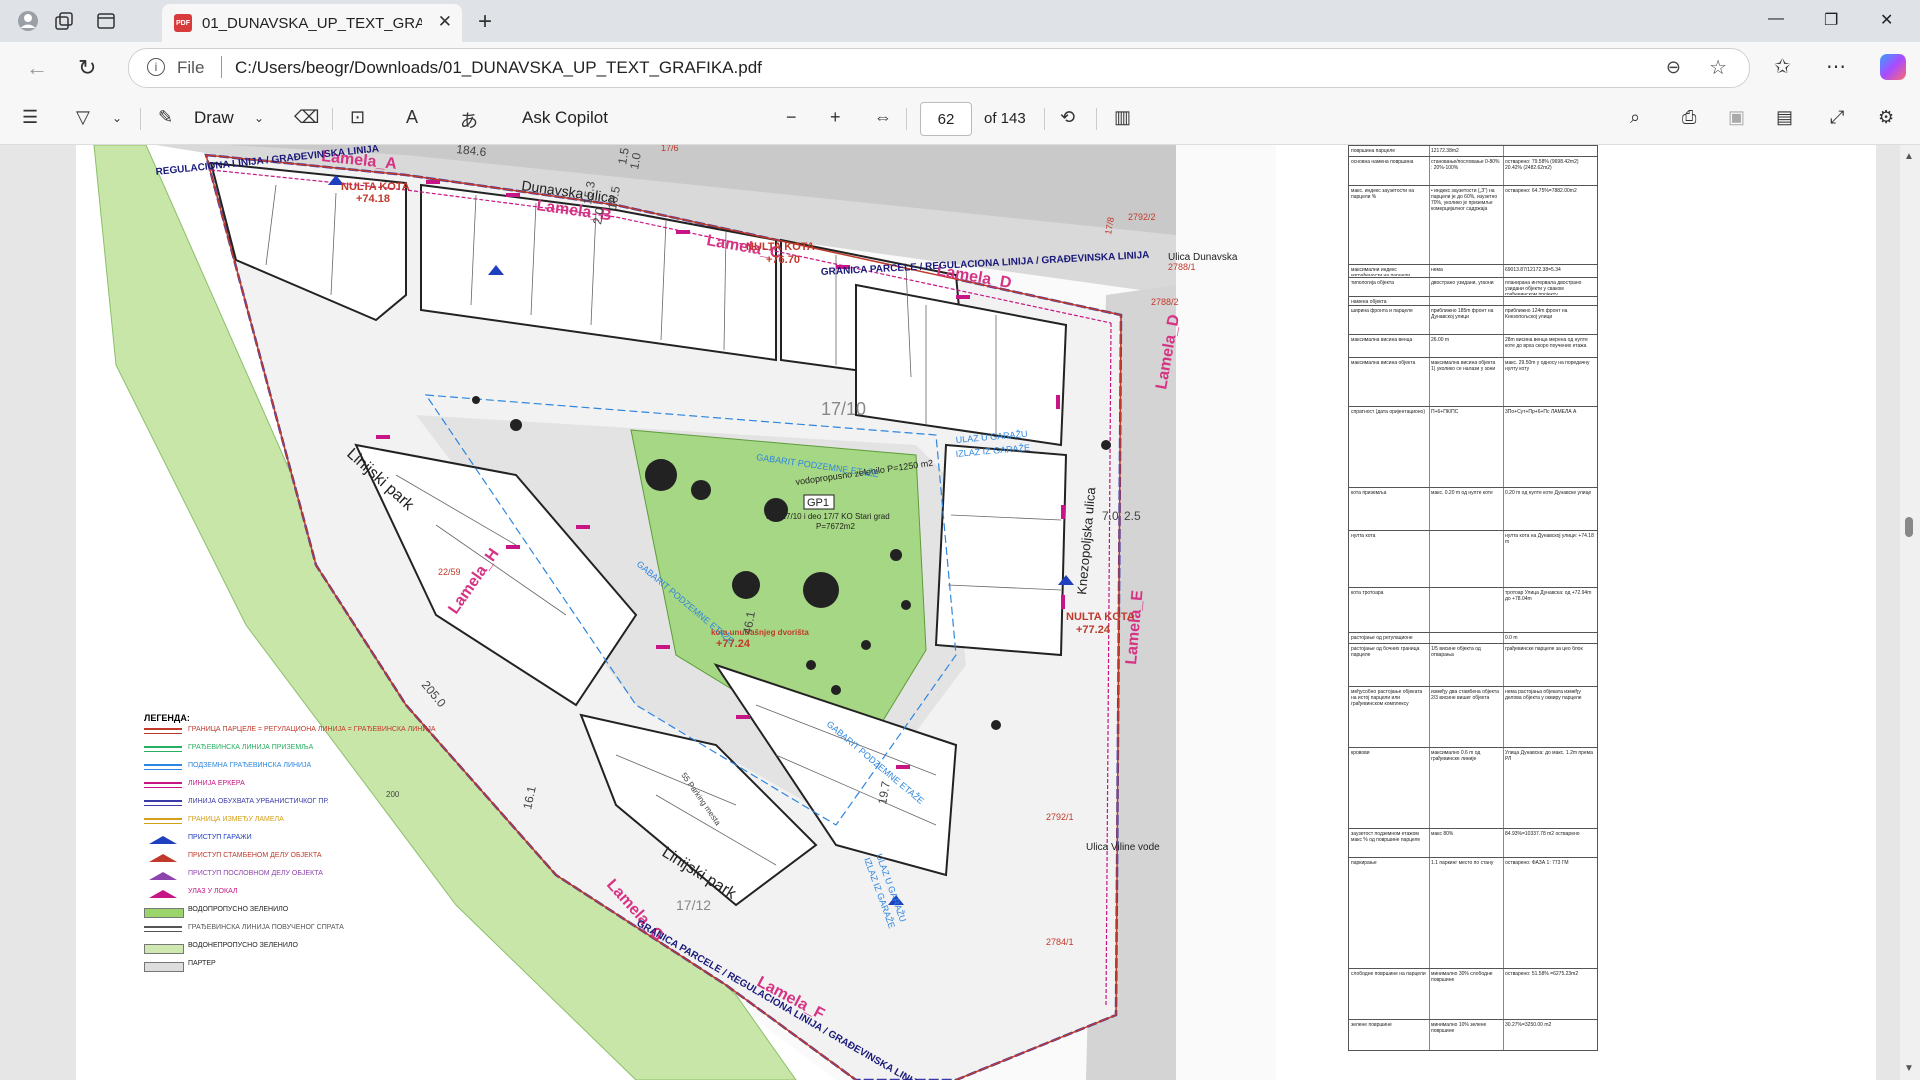  I want to click on ask-copilot-button: Ask Copilot, so click(565, 118).